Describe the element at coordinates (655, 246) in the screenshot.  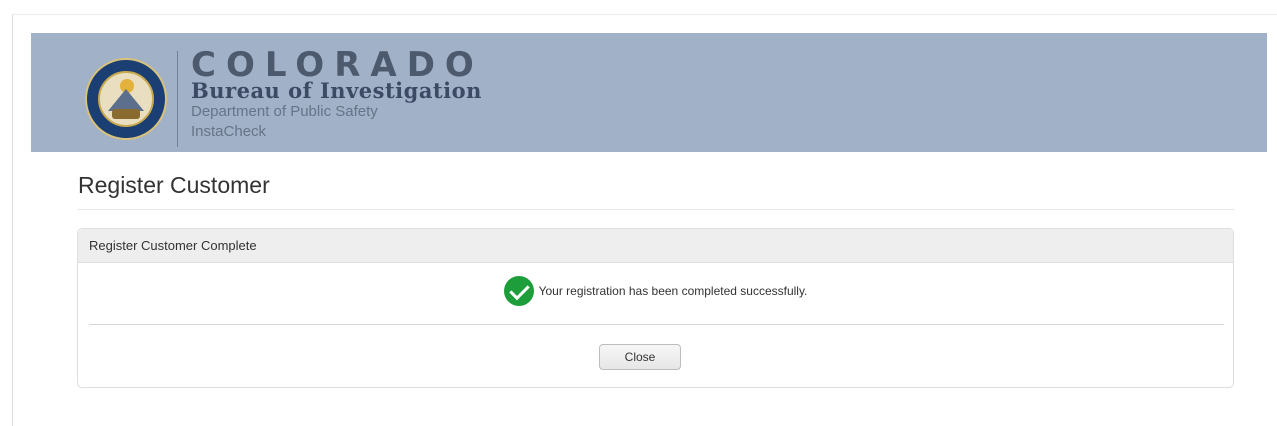
I see `panel-header: Register Customer Complete` at that location.